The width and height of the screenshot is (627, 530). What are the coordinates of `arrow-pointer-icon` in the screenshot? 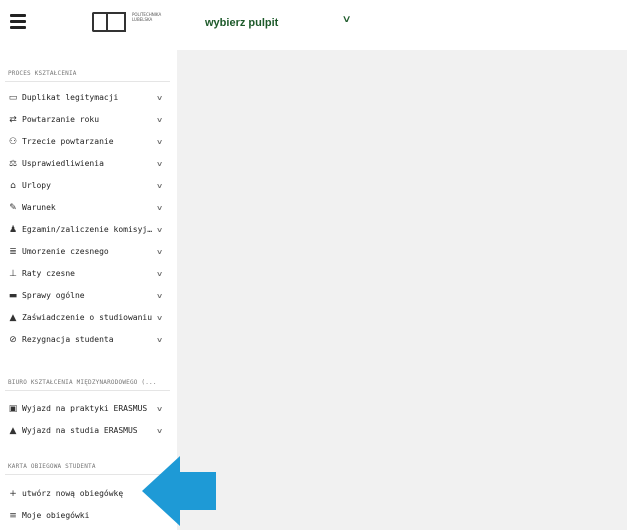 It's located at (179, 491).